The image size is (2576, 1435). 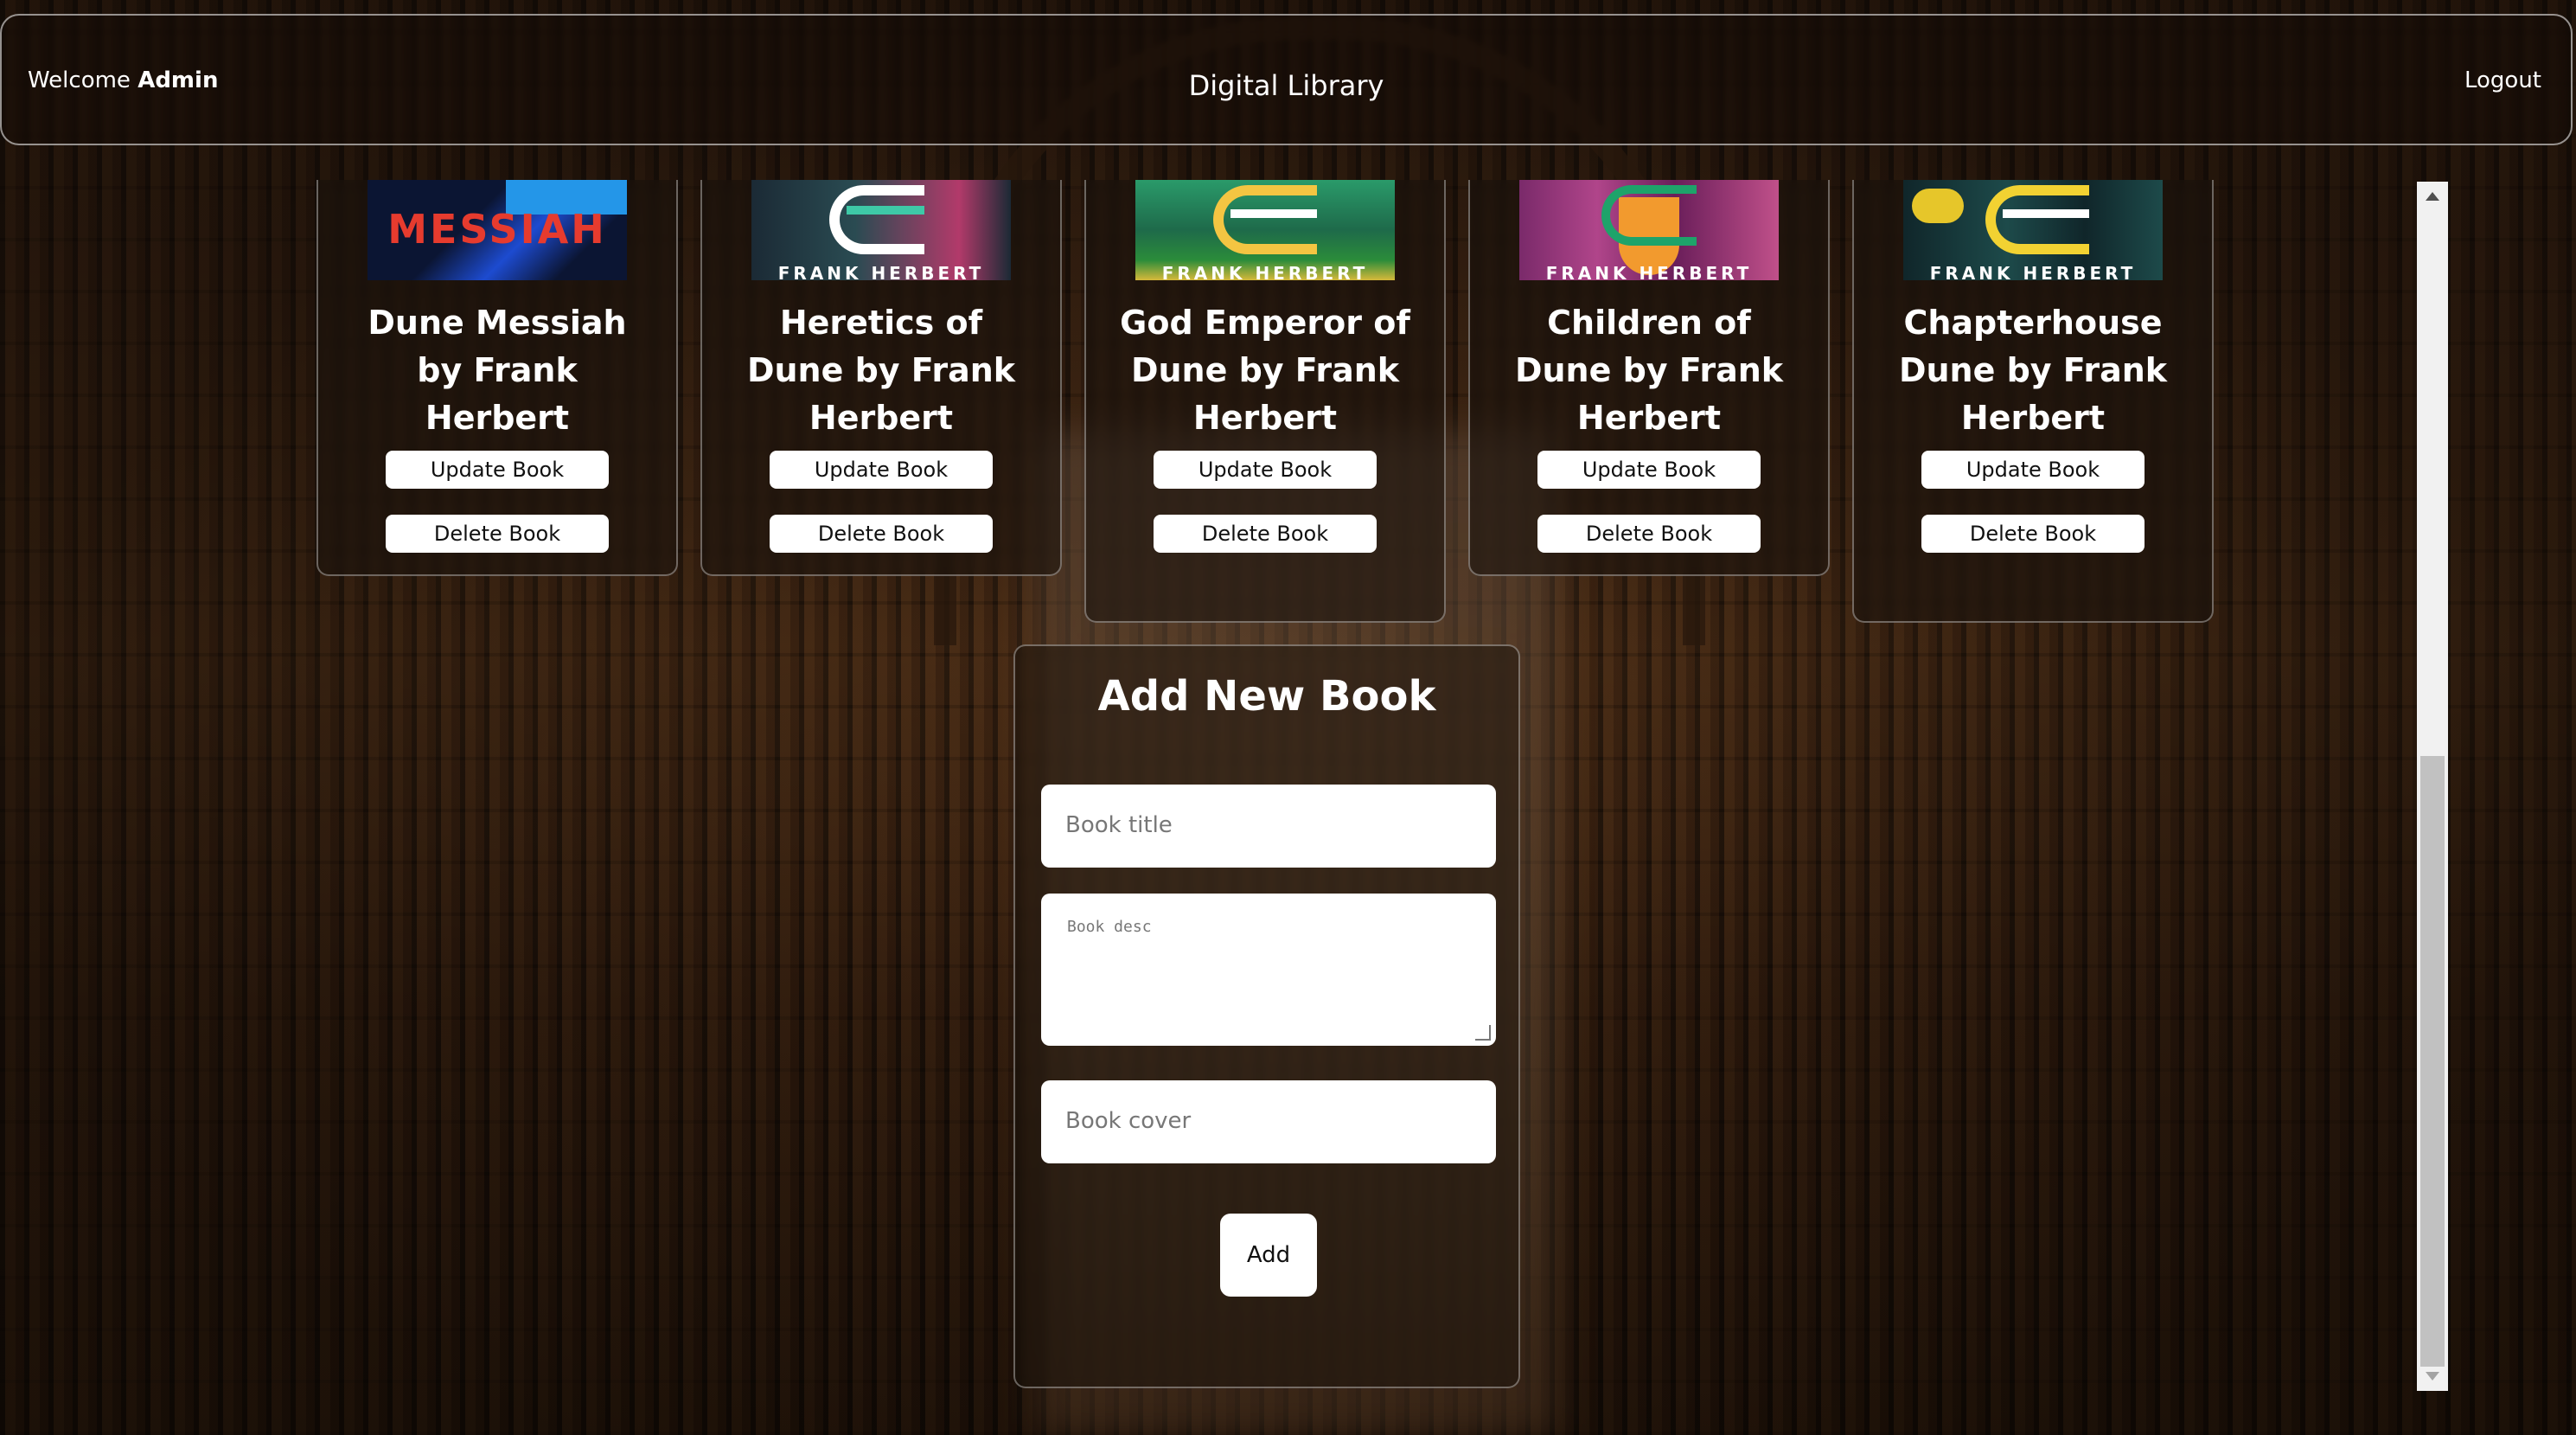 I want to click on add-book-button: Add, so click(x=1268, y=1255).